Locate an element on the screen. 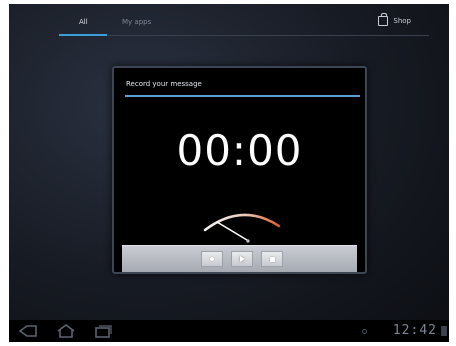 The width and height of the screenshot is (456, 346). dialog-title-divider is located at coordinates (242, 96).